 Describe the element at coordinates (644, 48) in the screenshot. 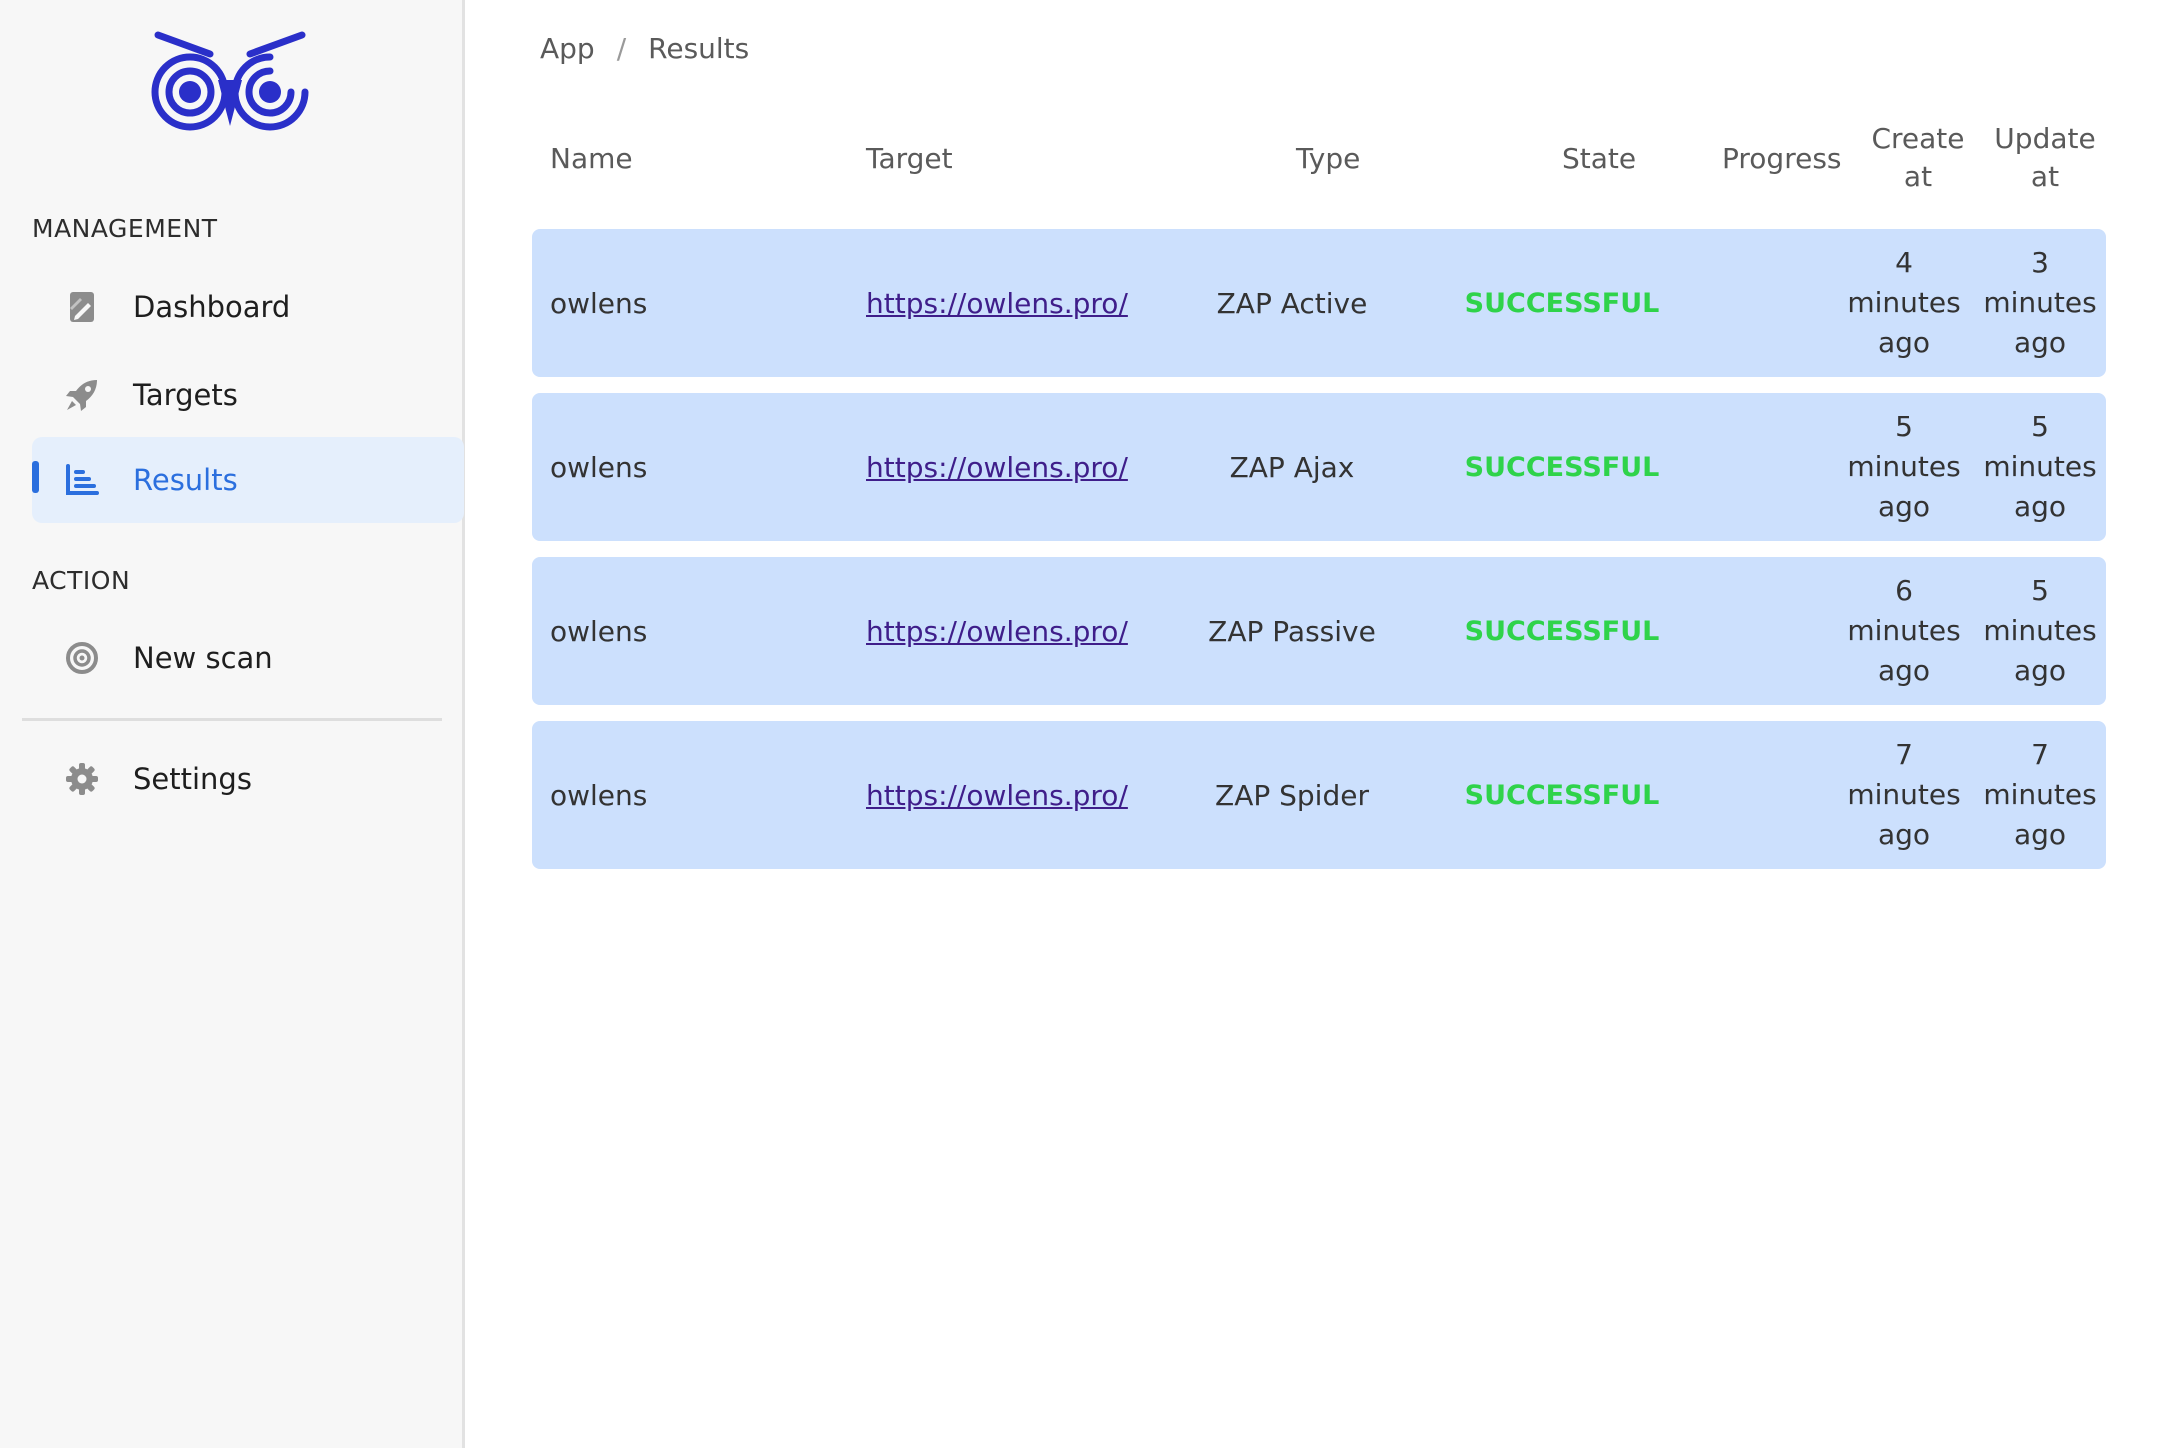

I see `breadcrumb: App / Results` at that location.